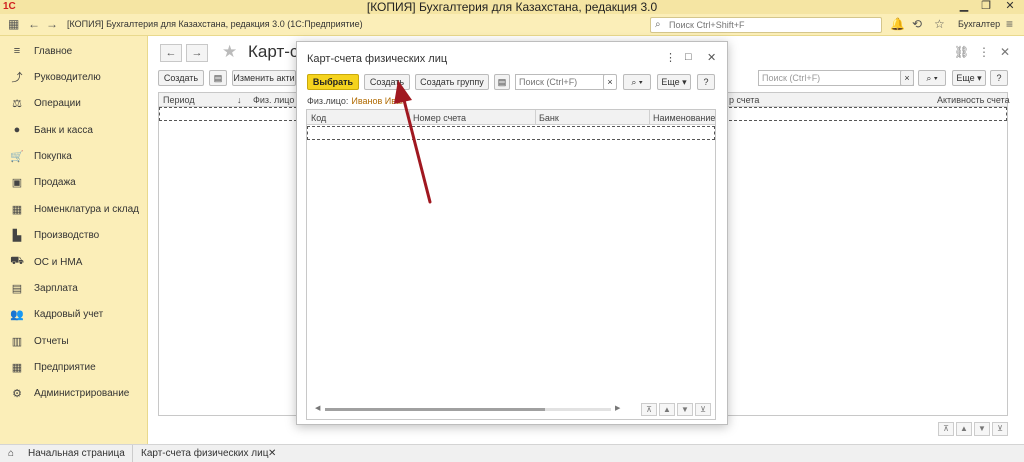  Describe the element at coordinates (13, 24) in the screenshot. I see `home-grid-icon: ▦` at that location.